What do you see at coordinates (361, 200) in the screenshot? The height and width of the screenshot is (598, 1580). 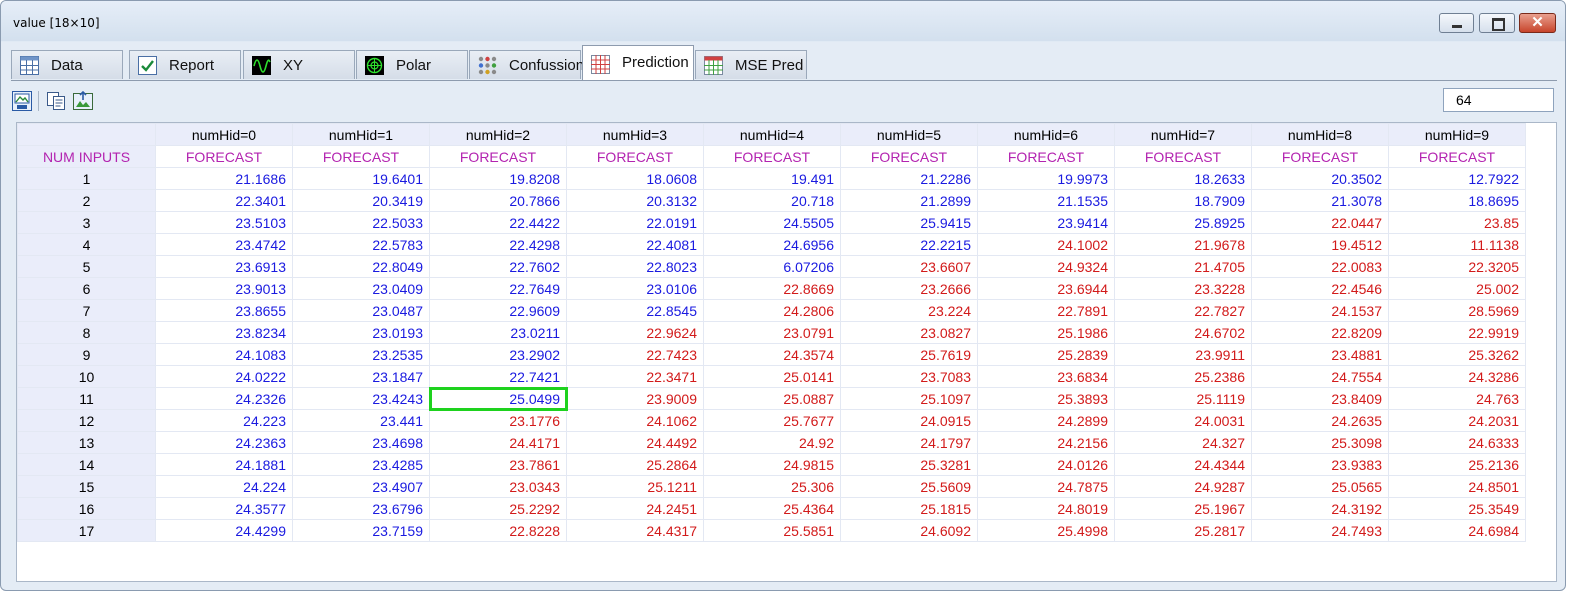 I see `table-cell: 20.3419` at bounding box center [361, 200].